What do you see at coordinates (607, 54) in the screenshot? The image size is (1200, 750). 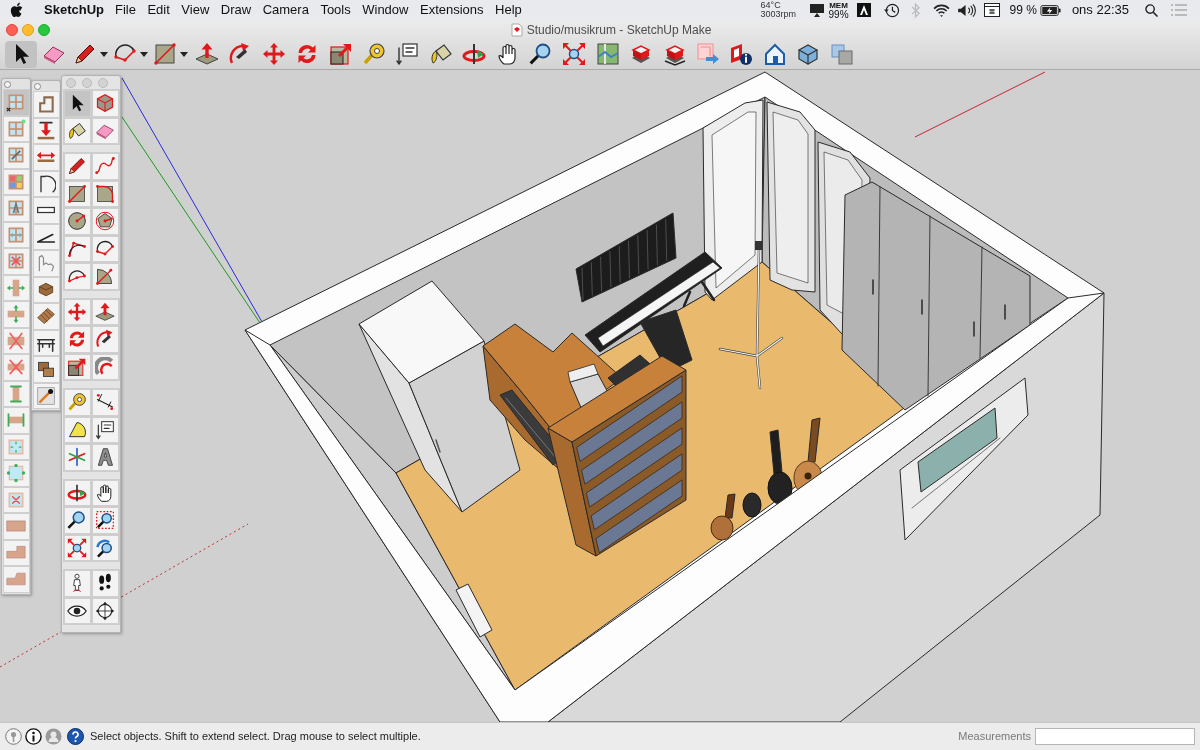 I see `map-icon` at bounding box center [607, 54].